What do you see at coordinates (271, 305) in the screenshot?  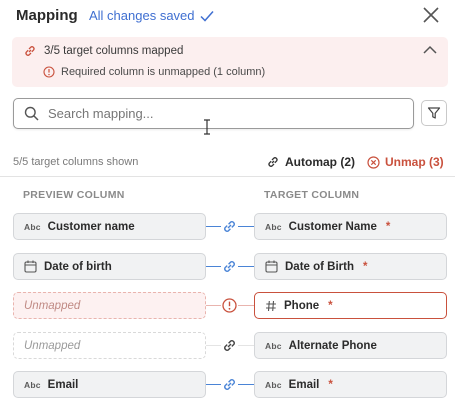 I see `hash-icon` at bounding box center [271, 305].